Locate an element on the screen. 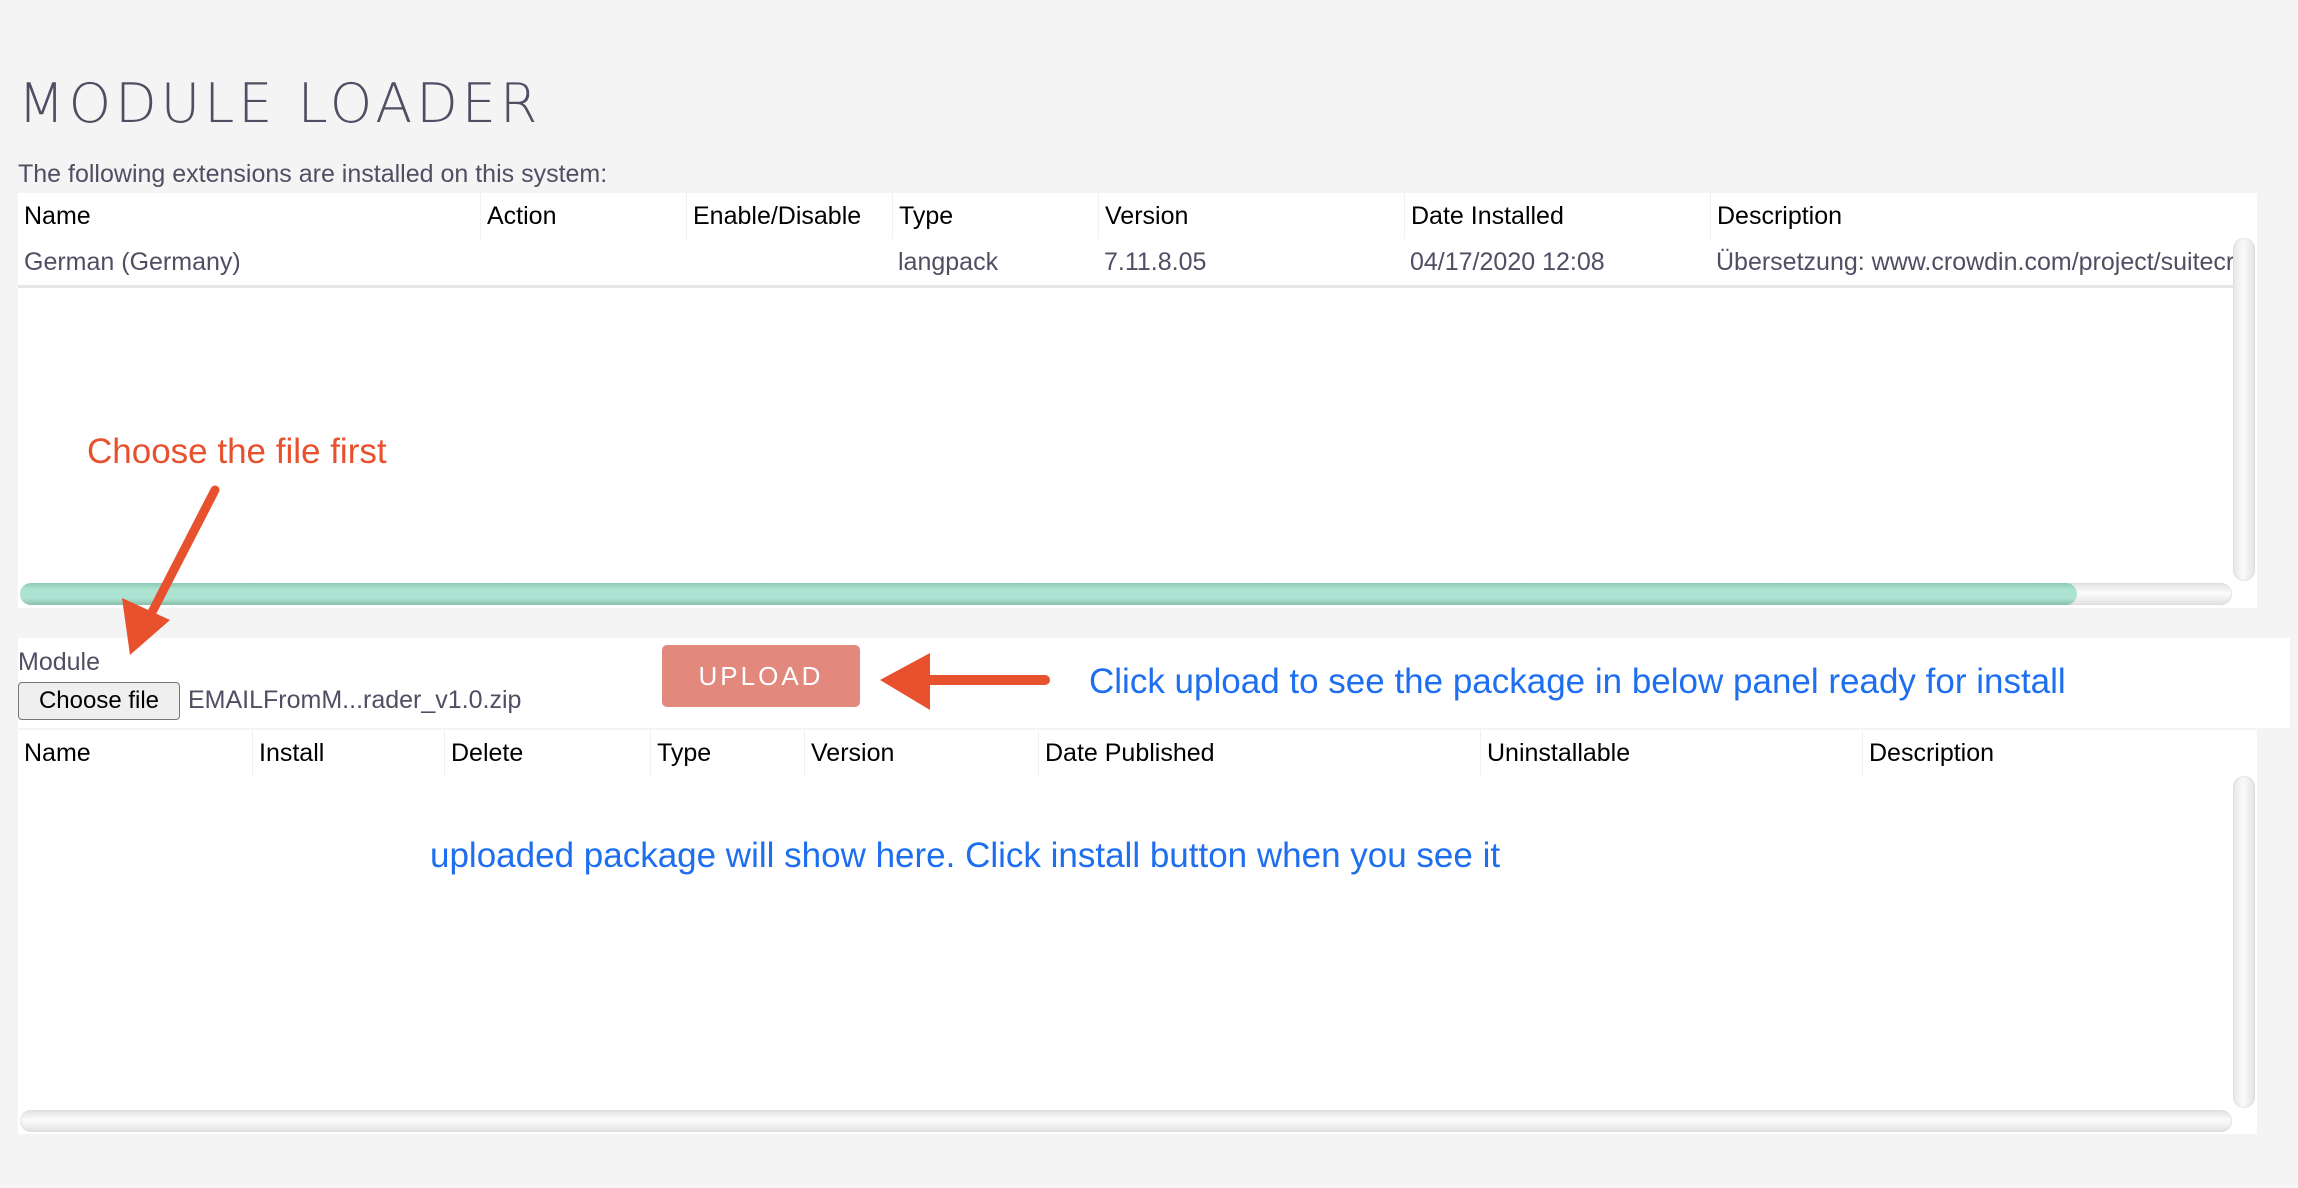 This screenshot has width=2298, height=1188. upload-button: UPLOAD is located at coordinates (761, 676).